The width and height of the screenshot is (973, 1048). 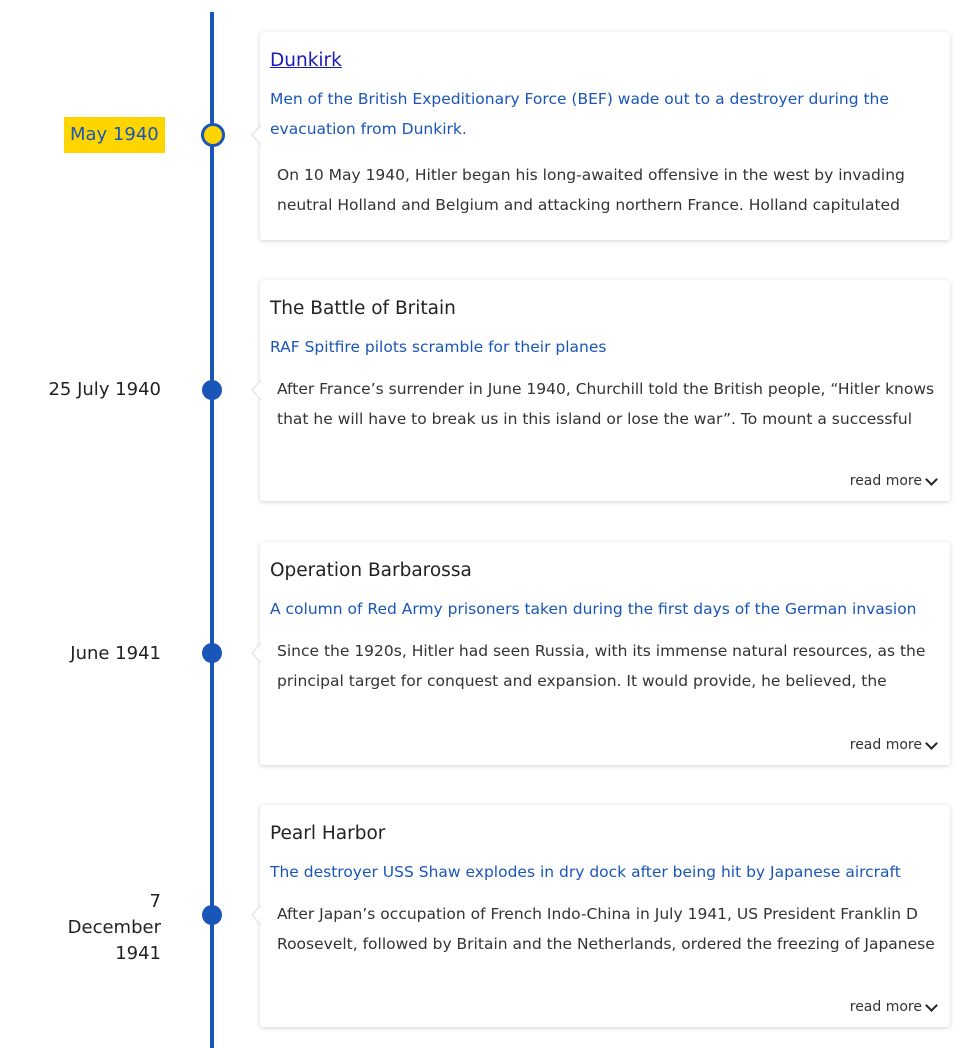 I want to click on event-date: May 1940, so click(x=114, y=135).